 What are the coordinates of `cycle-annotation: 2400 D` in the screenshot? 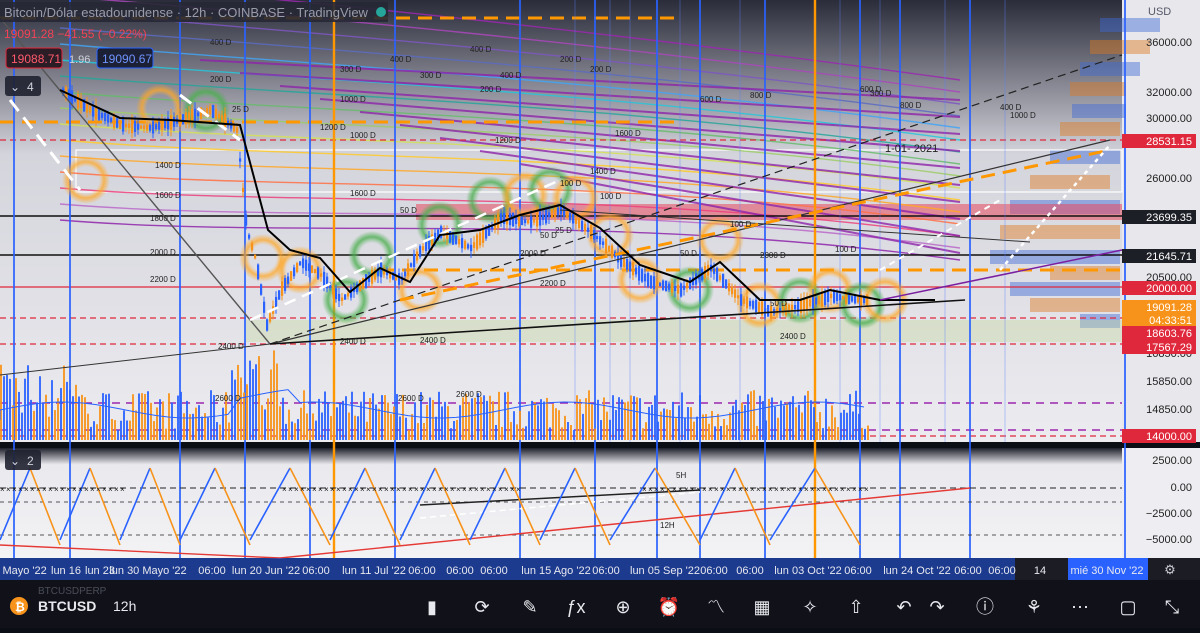 It's located at (231, 346).